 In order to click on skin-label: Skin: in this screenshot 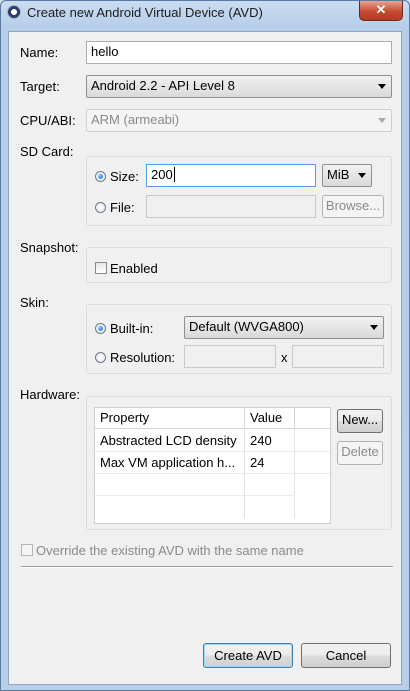, I will do `click(34, 302)`.